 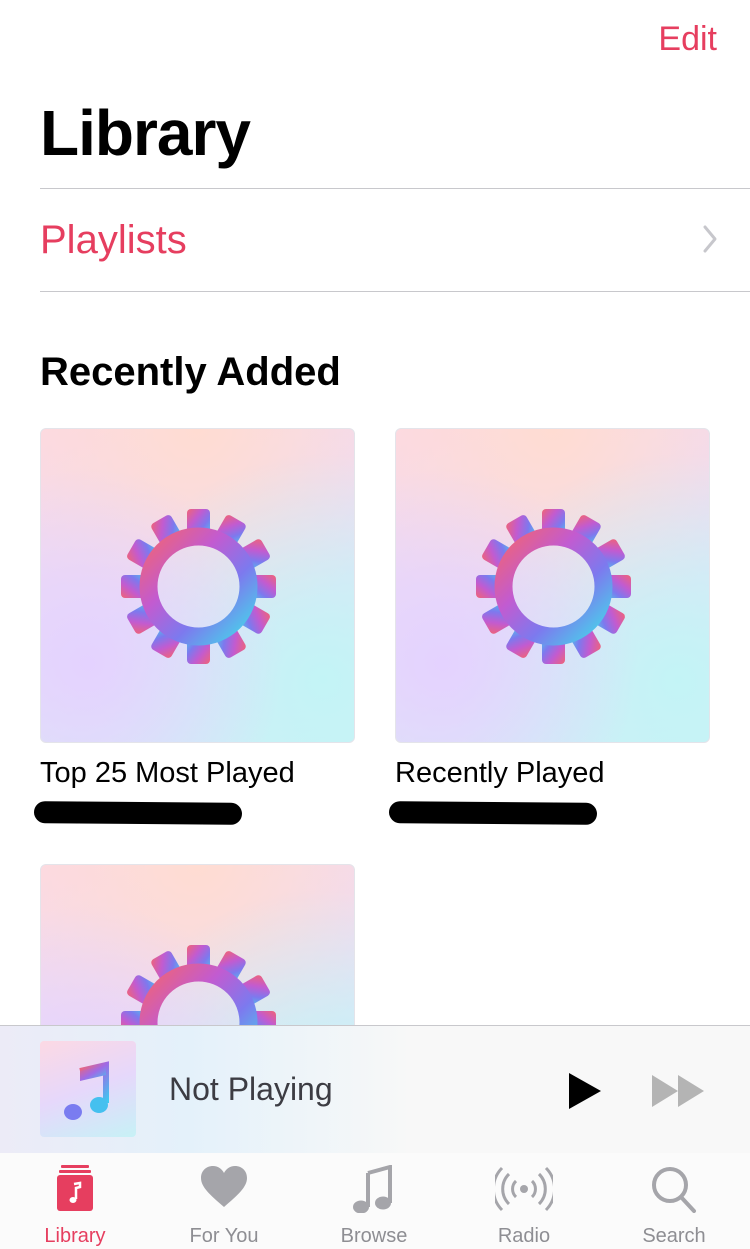 I want to click on playlist-card: Recently Played, so click(x=549, y=626).